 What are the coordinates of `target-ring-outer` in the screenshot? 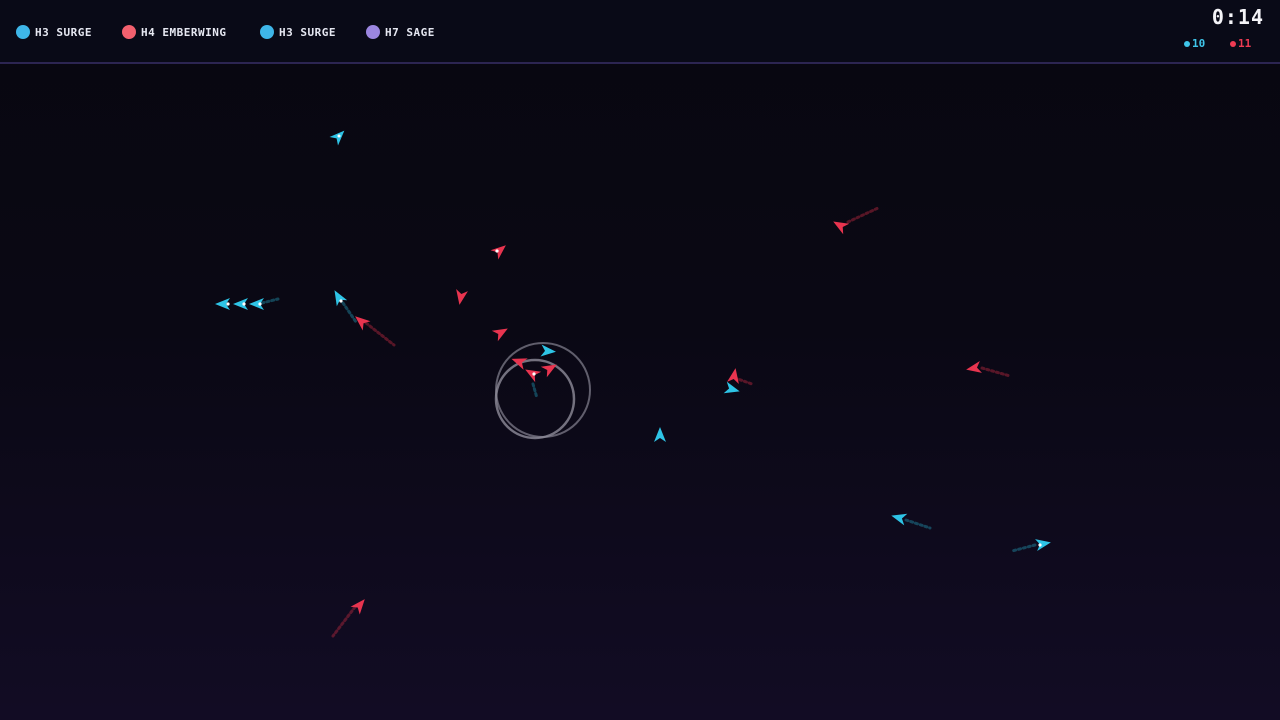 It's located at (543, 390).